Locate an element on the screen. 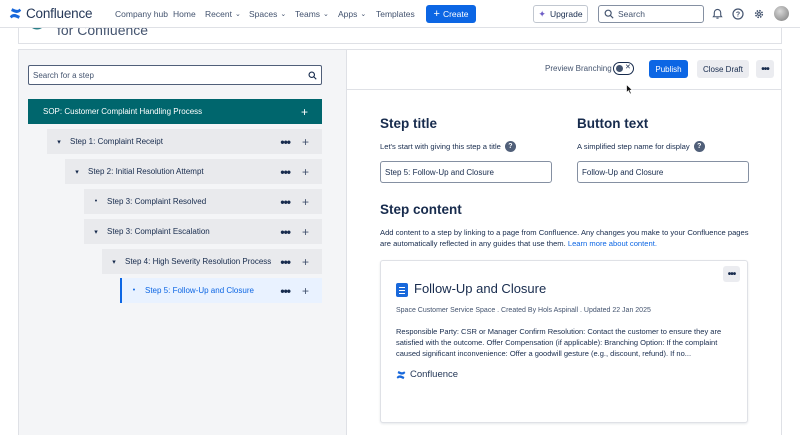 The width and height of the screenshot is (800, 435). nav-label: Templates is located at coordinates (395, 14).